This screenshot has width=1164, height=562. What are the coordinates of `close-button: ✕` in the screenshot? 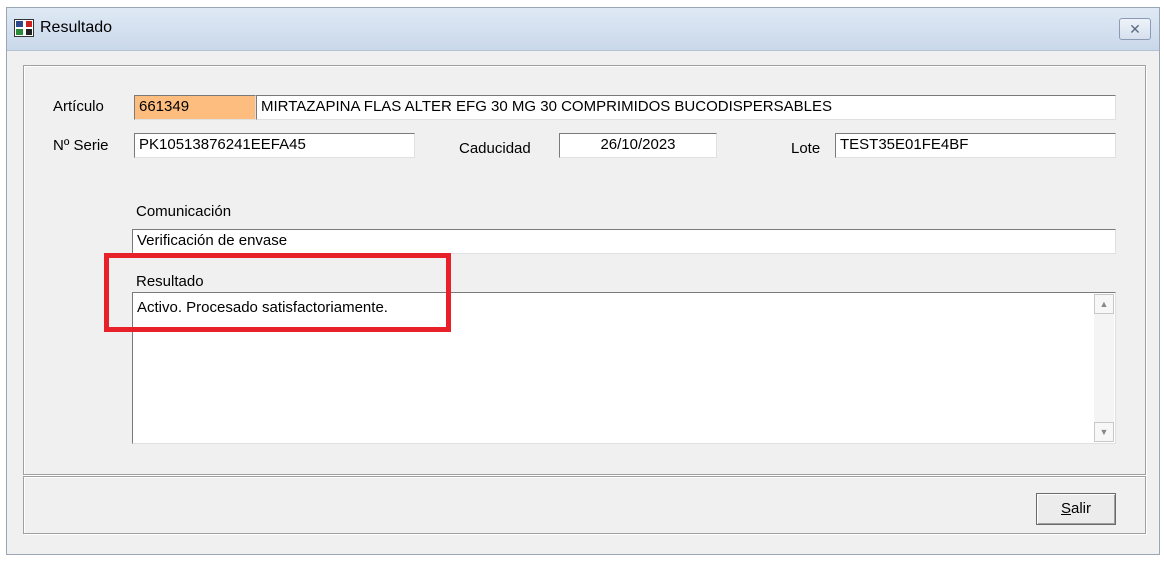 It's located at (1135, 29).